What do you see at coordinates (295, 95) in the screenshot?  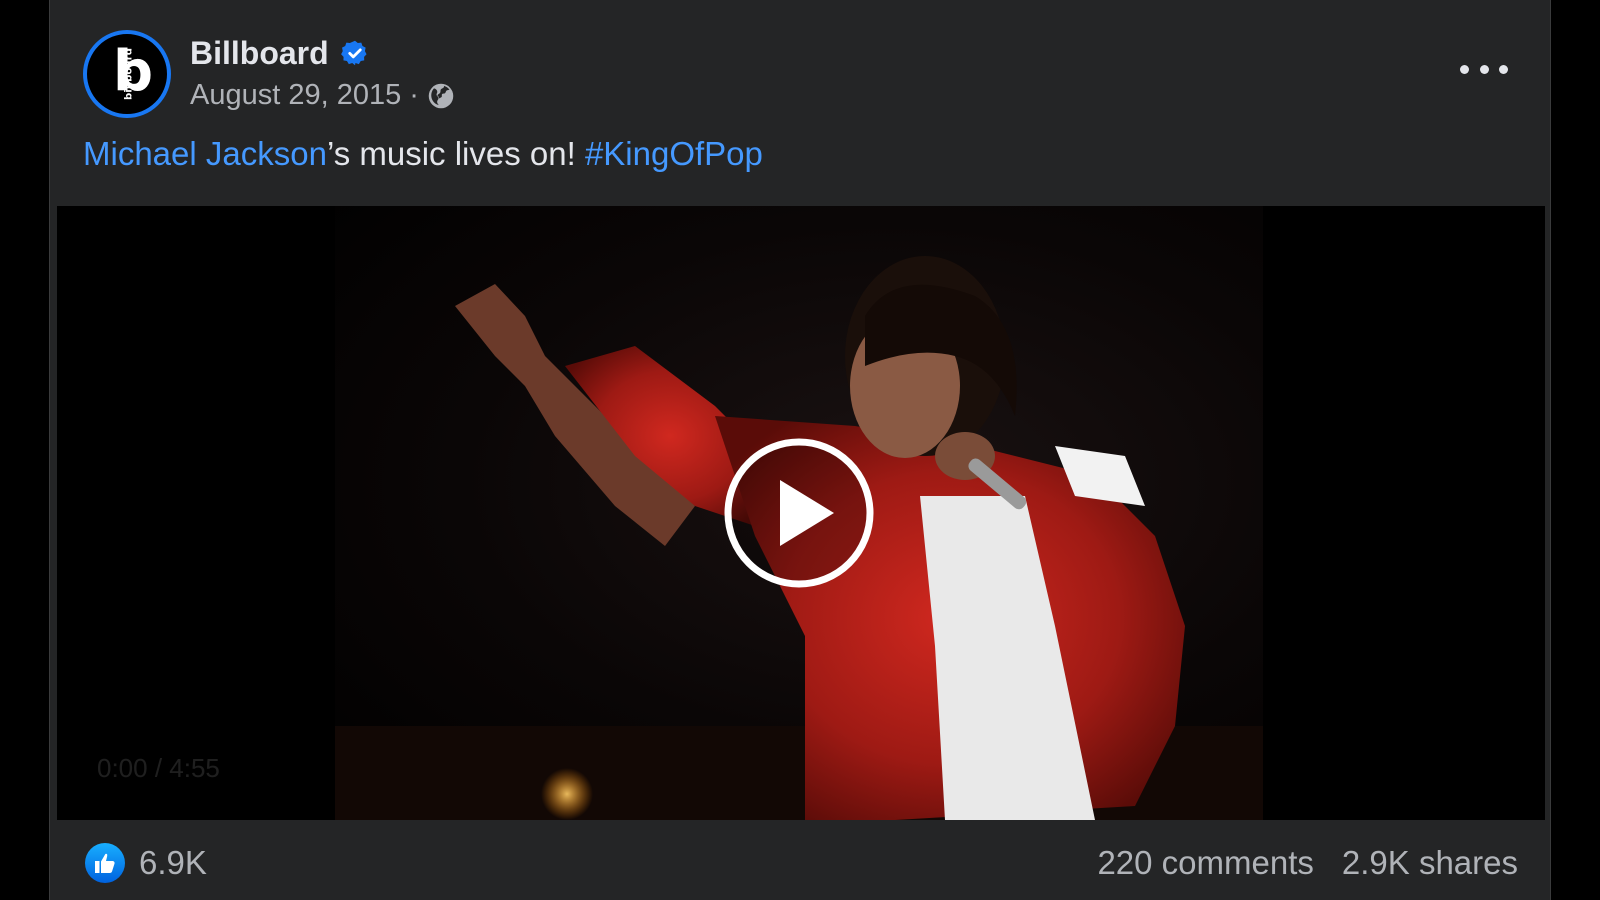 I see `post-date: August 29, 2015` at bounding box center [295, 95].